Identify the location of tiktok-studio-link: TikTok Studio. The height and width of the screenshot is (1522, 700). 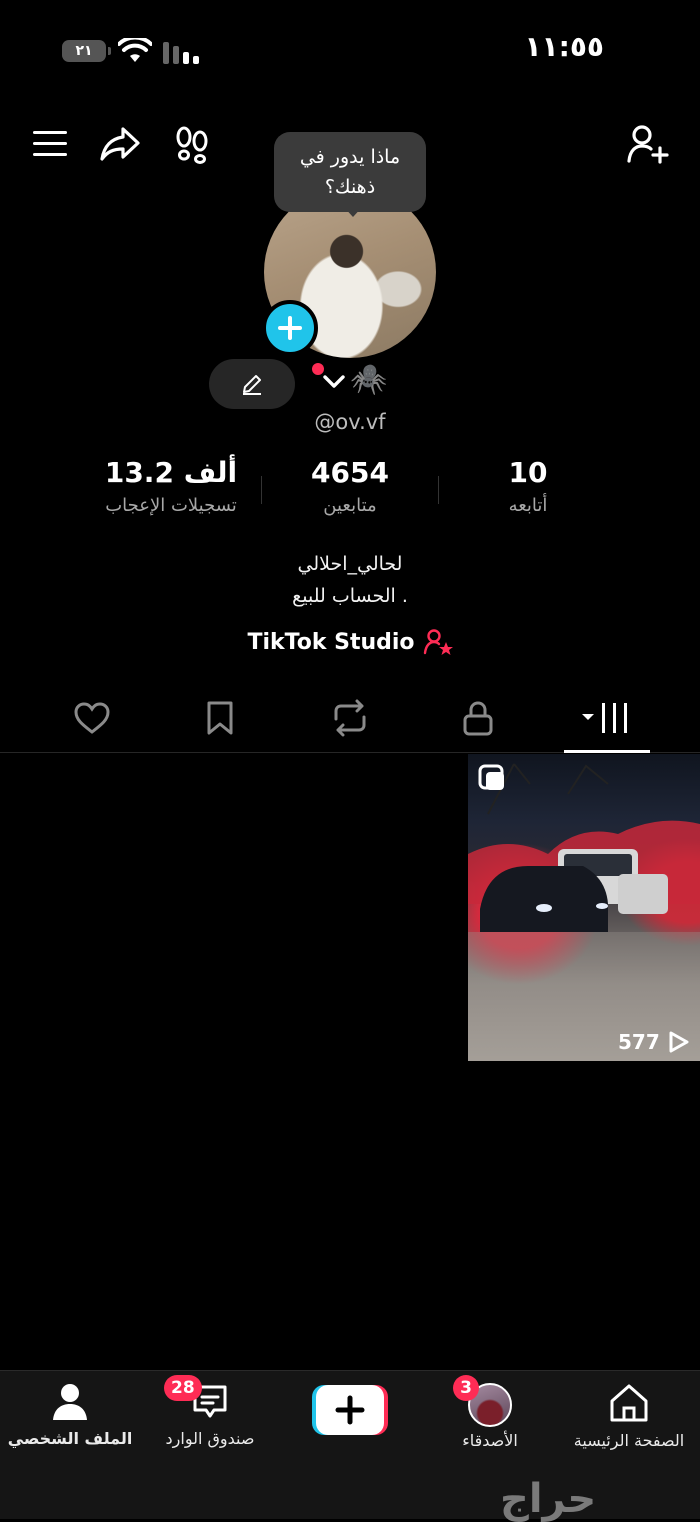
(350, 642).